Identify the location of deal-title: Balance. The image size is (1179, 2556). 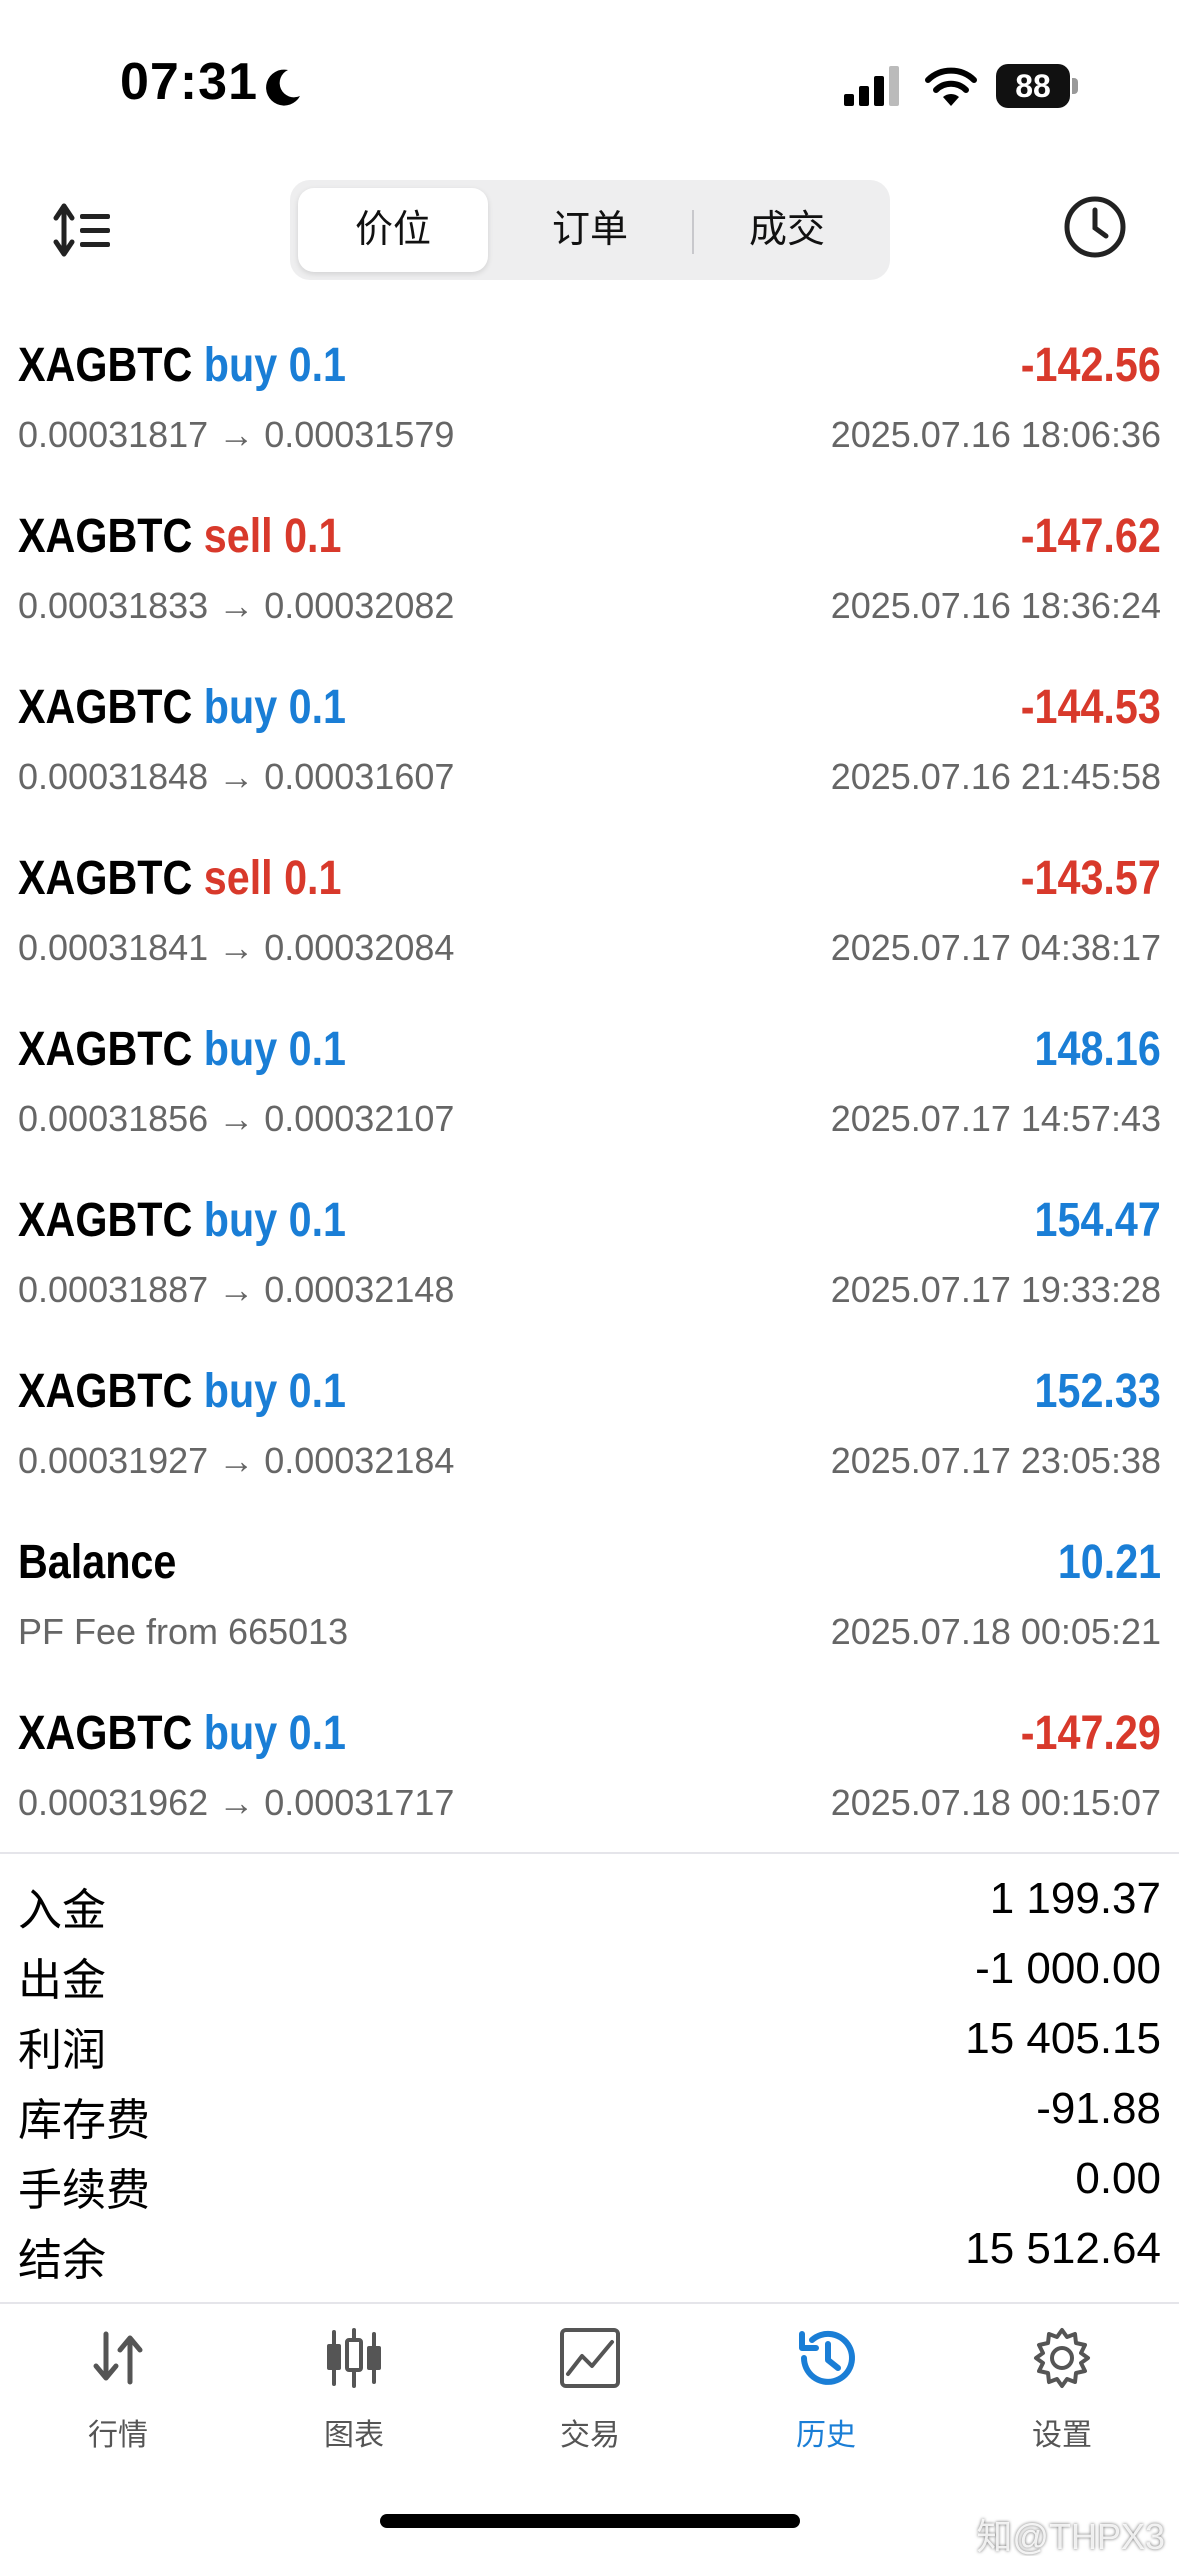
(97, 1562).